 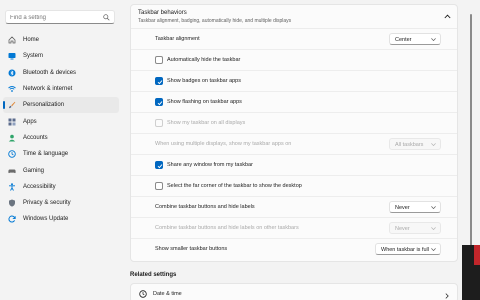 What do you see at coordinates (210, 165) in the screenshot?
I see `share-window-label: Share any window from my taskbar` at bounding box center [210, 165].